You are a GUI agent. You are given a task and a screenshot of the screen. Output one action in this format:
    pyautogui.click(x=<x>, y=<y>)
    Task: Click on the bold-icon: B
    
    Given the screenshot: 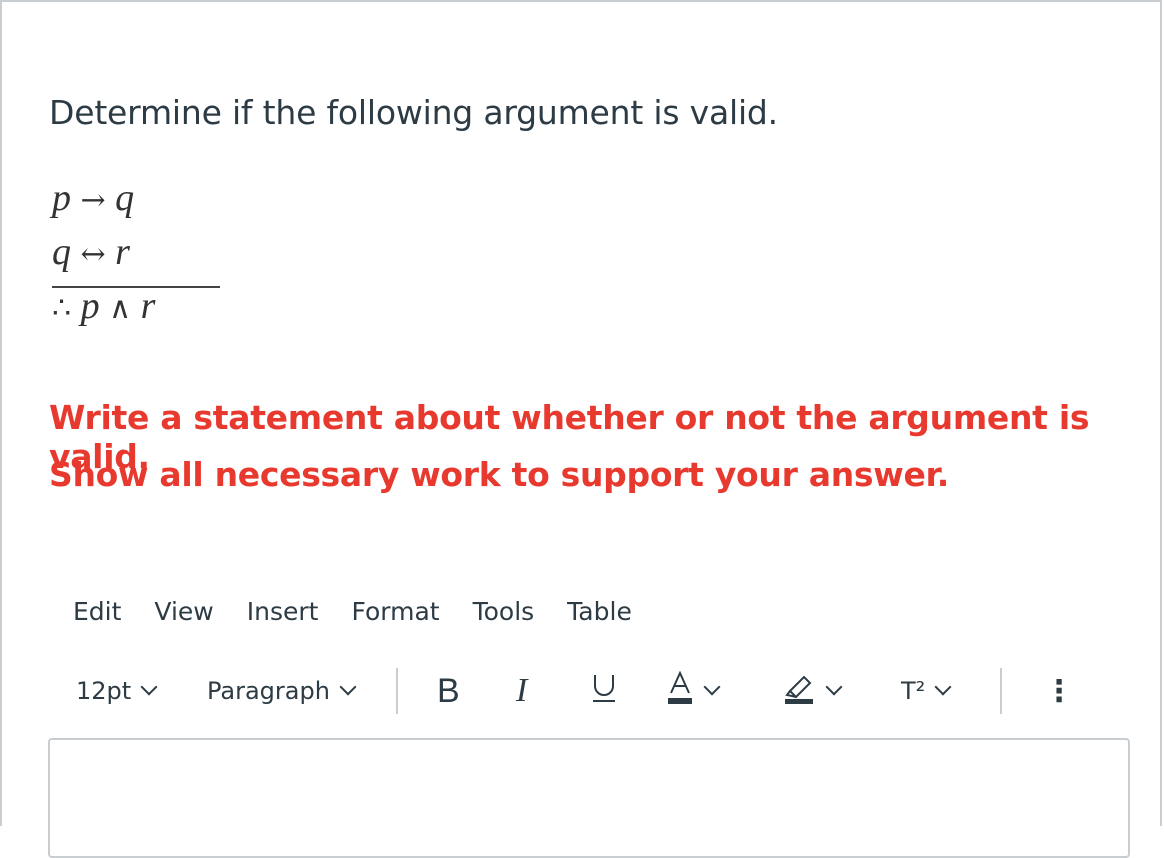 What is the action you would take?
    pyautogui.click(x=448, y=690)
    